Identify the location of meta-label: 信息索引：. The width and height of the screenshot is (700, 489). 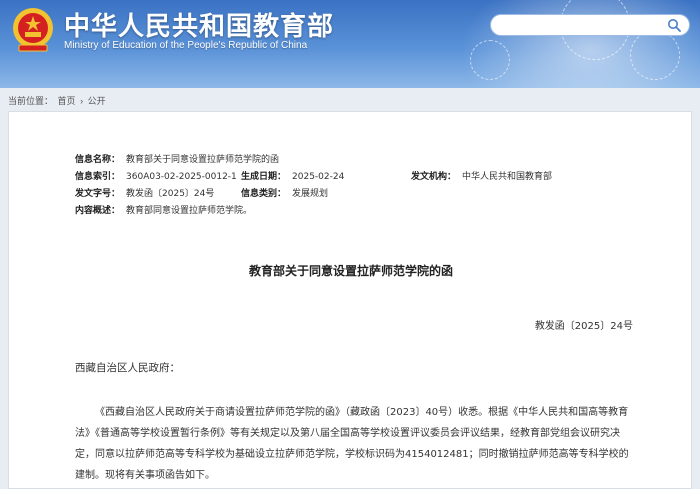
(98, 177).